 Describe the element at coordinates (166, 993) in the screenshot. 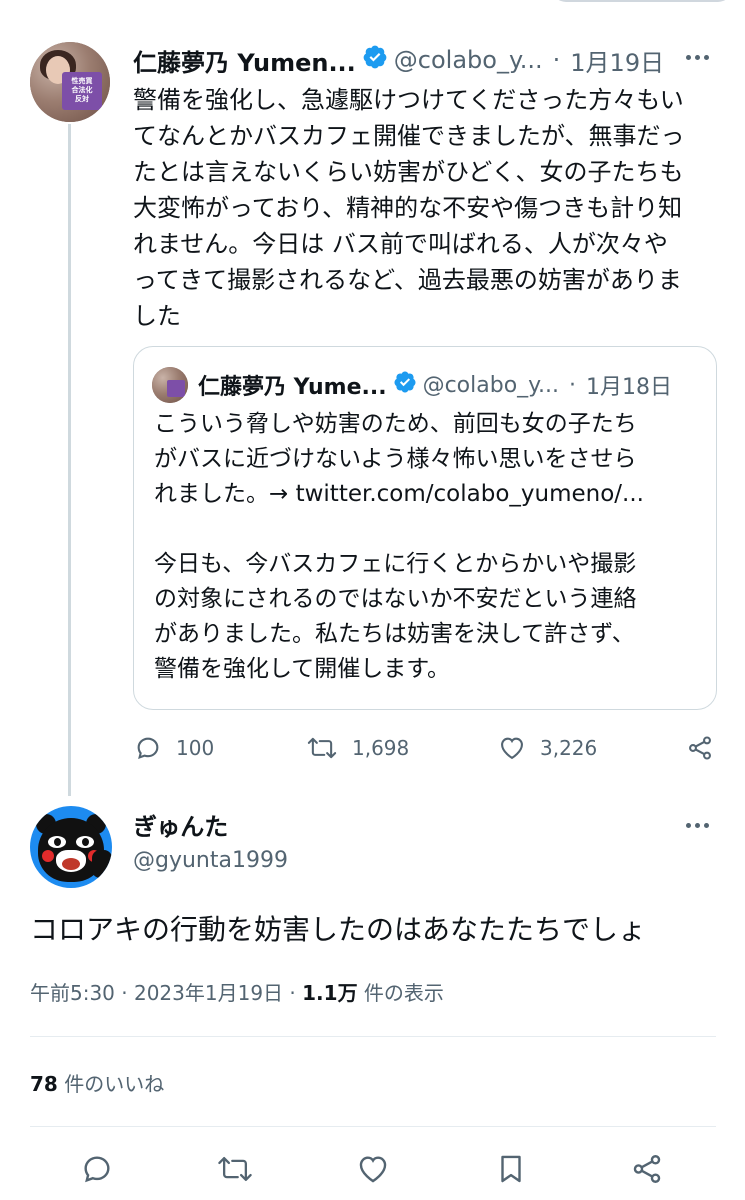

I see `reply-tweet-time: 午前5:30 · 2023年1月19日 ·` at that location.